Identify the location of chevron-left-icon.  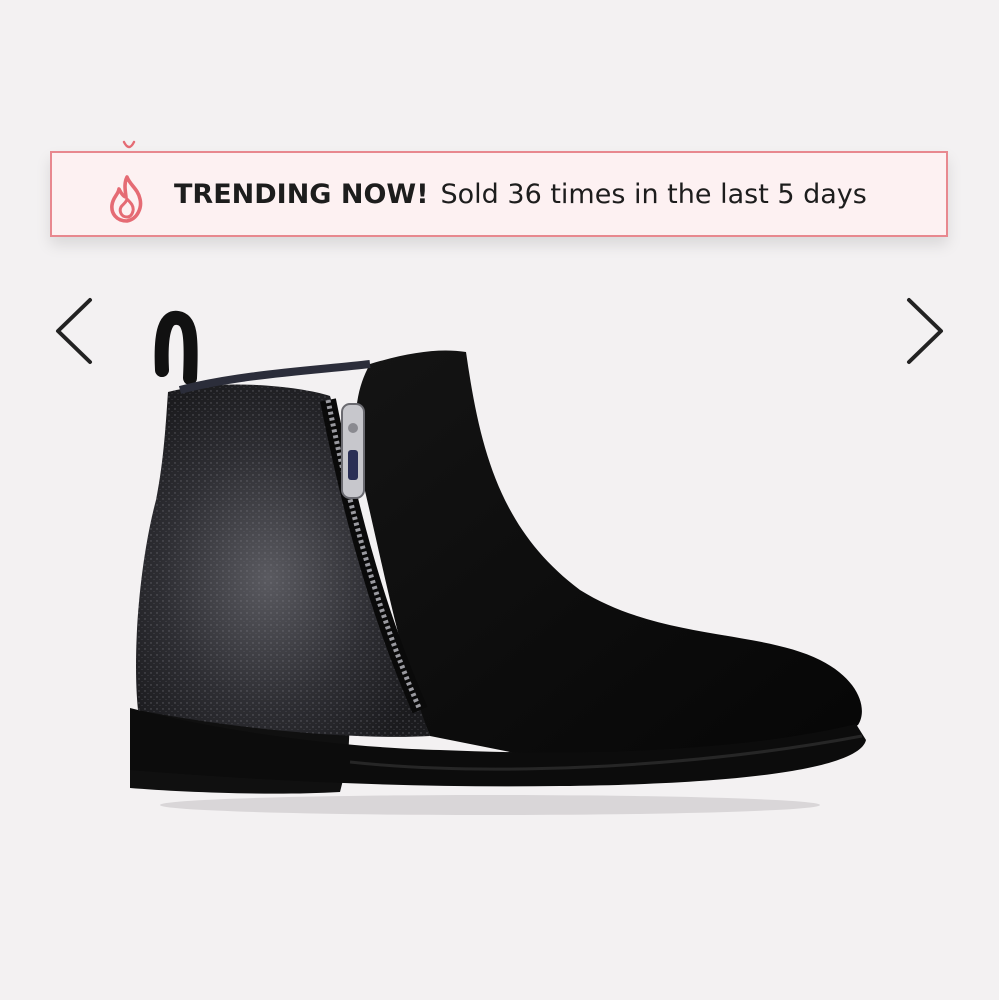
(74, 331).